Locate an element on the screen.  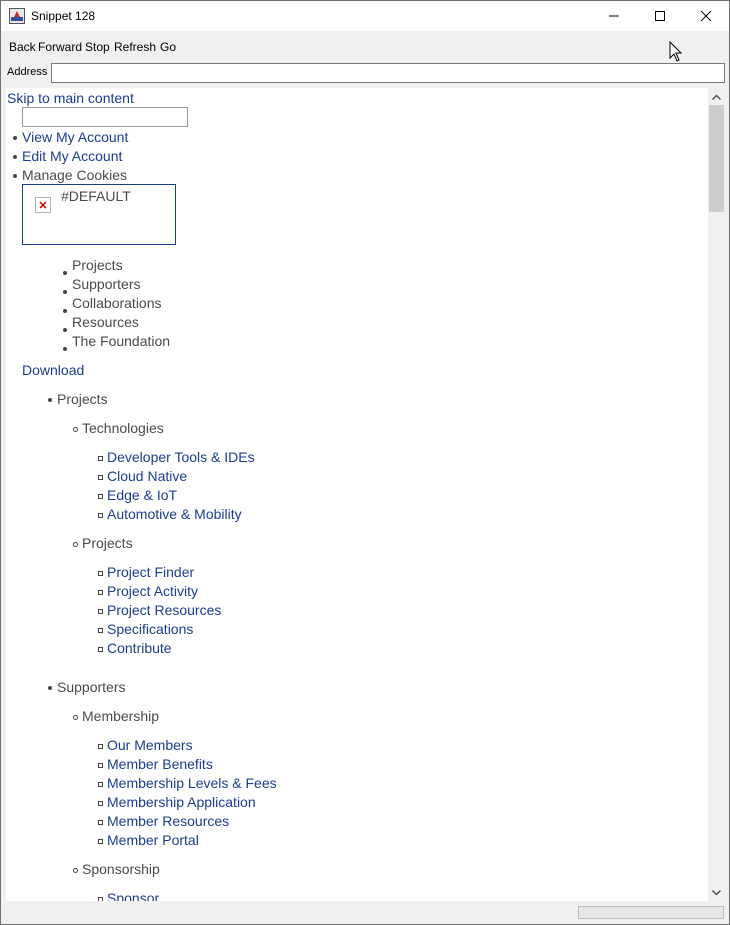
address-label: Address is located at coordinates (27, 72).